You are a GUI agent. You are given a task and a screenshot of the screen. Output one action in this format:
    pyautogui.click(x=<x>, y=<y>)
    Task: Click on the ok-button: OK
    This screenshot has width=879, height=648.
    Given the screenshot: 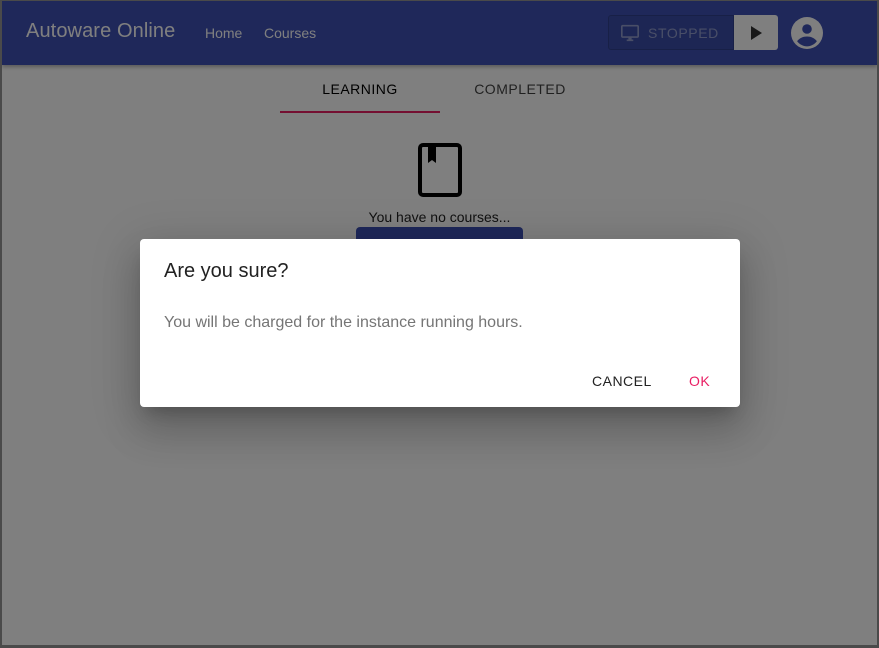 What is the action you would take?
    pyautogui.click(x=699, y=381)
    